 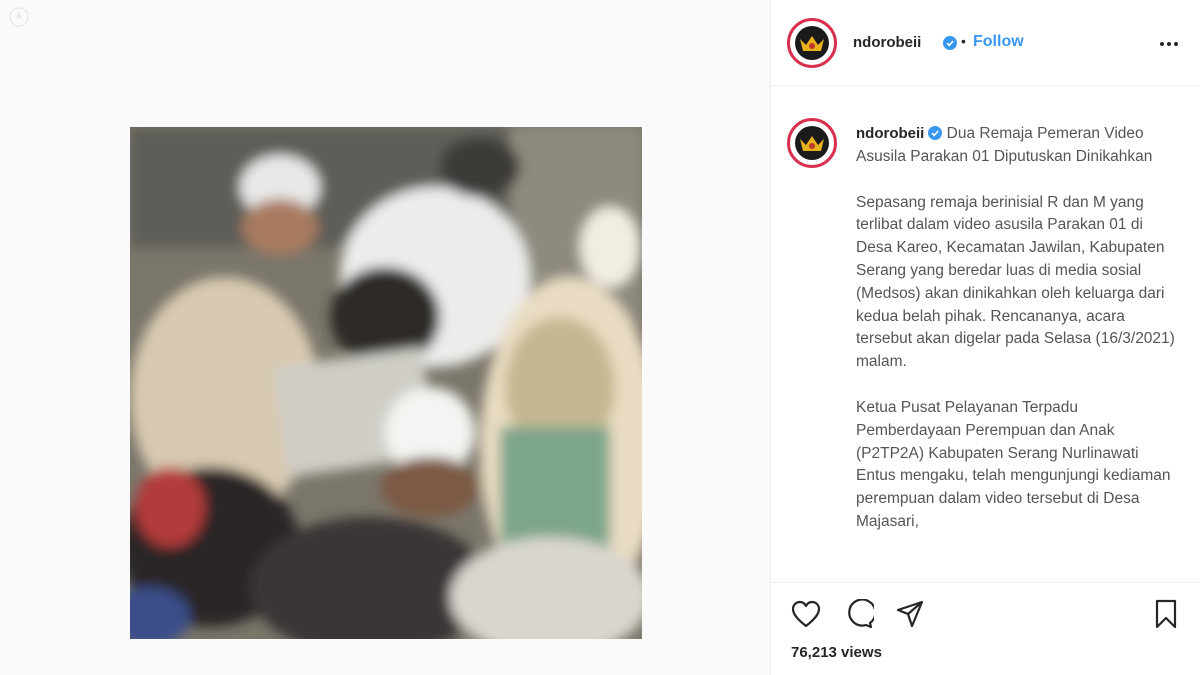 I want to click on caption-username: ndorobeii, so click(x=890, y=133).